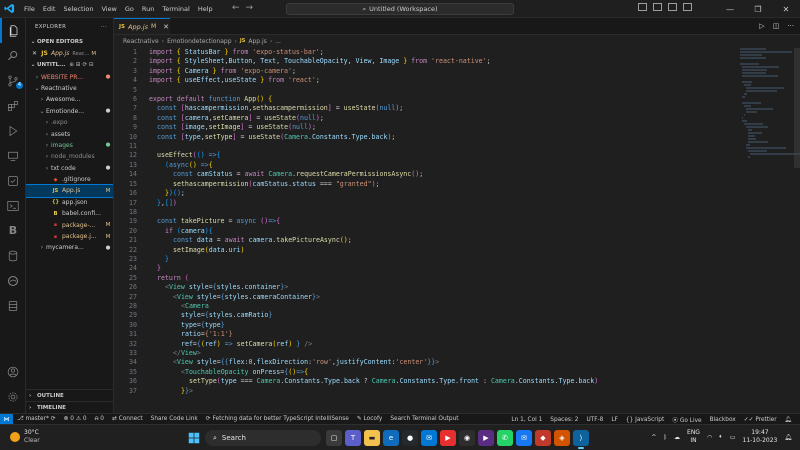  Describe the element at coordinates (13, 371) in the screenshot. I see `account-icon` at that location.